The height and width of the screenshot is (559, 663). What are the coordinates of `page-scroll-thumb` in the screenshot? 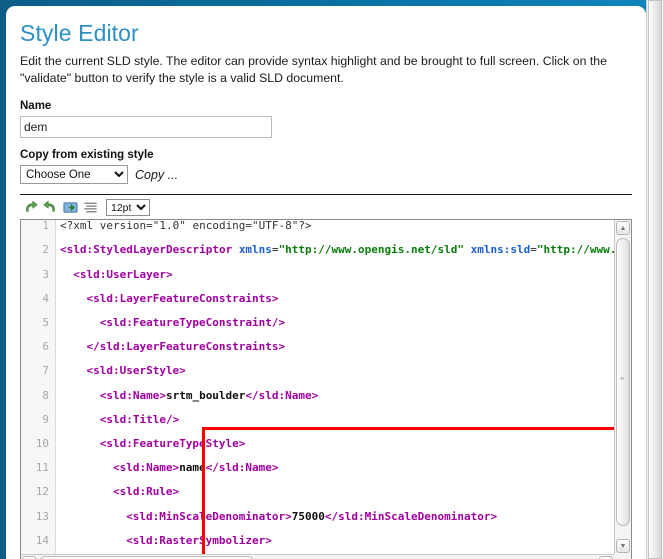 It's located at (655, 279).